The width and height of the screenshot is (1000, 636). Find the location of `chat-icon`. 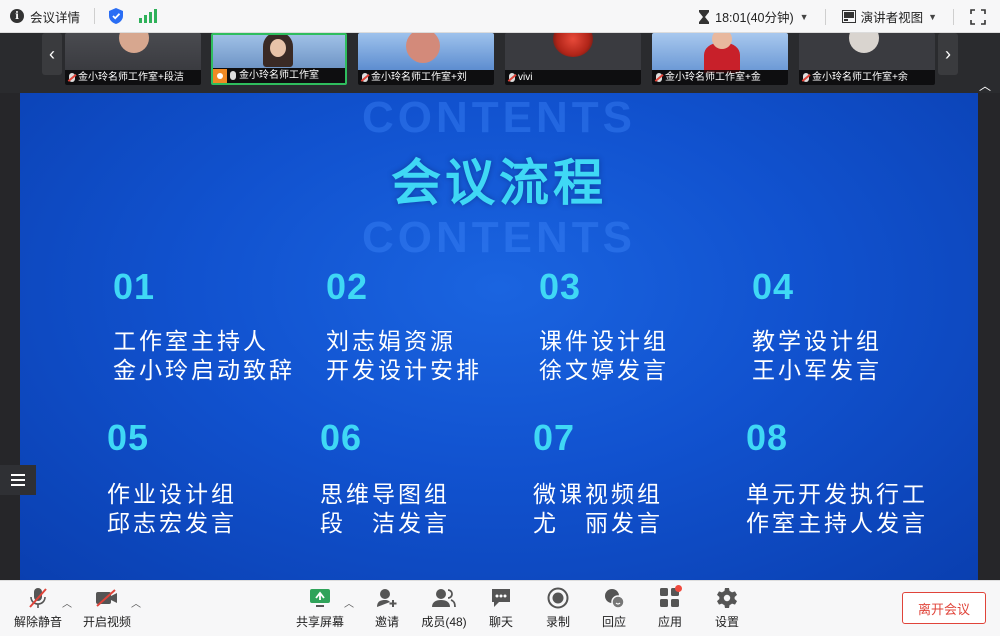

chat-icon is located at coordinates (501, 598).